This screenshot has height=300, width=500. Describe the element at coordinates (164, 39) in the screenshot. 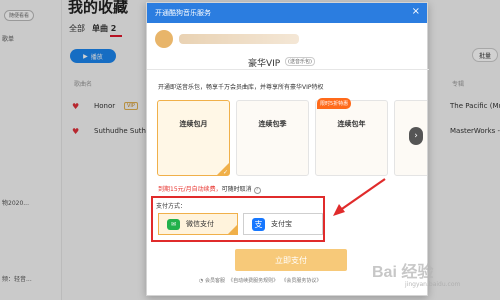

I see `avatar` at that location.